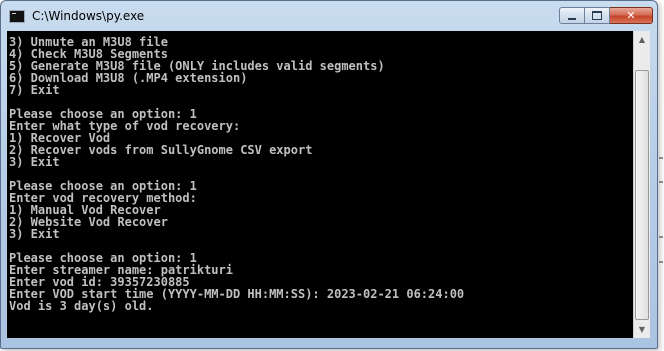 This screenshot has width=664, height=351. I want to click on scroll-up-icon: ▲, so click(642, 39).